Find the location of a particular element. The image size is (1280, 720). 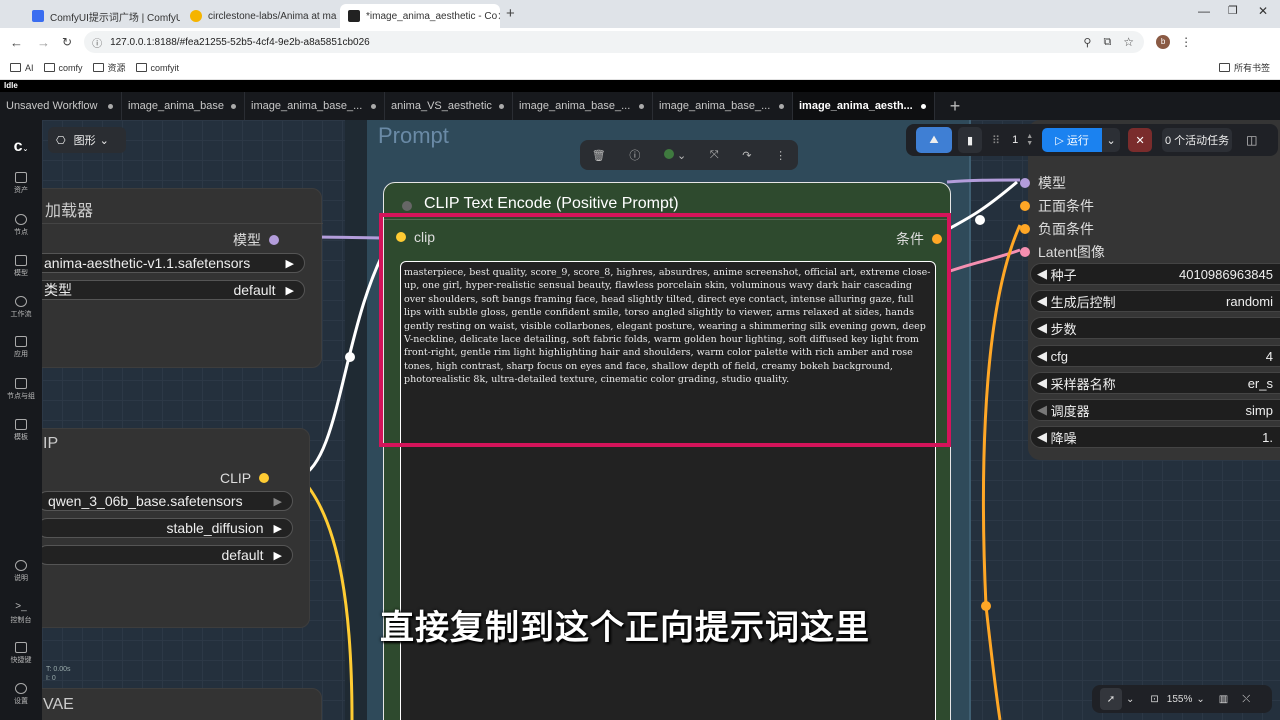

zoom-level: 155% is located at coordinates (1180, 699).